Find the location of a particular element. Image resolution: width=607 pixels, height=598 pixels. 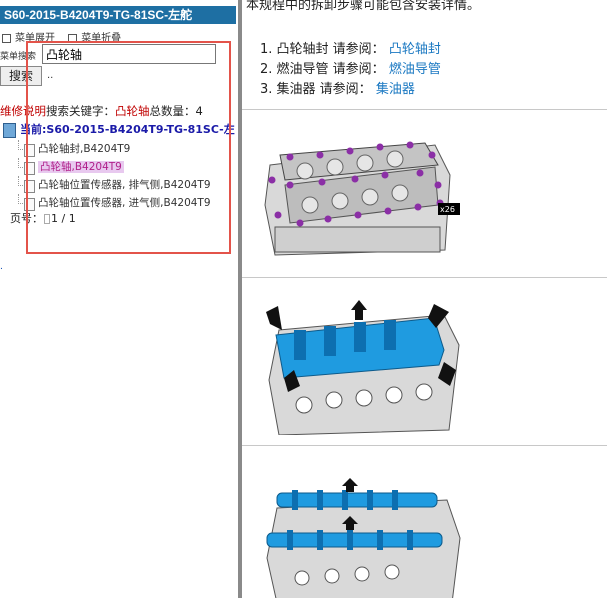

expand-icon is located at coordinates (6, 38).